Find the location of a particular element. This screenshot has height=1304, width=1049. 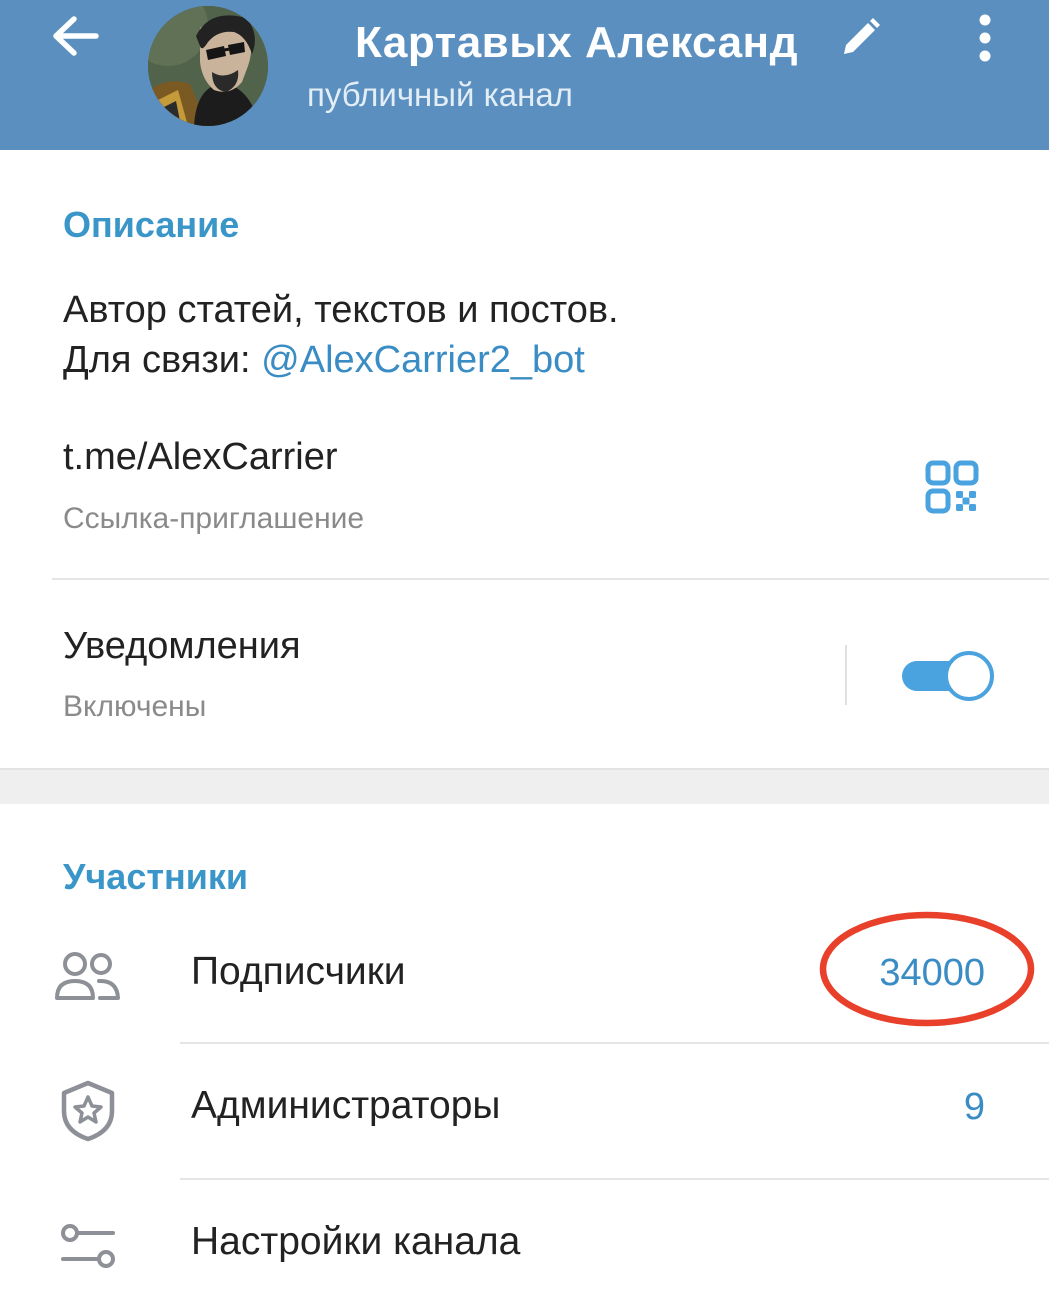

pencil-icon is located at coordinates (862, 36).